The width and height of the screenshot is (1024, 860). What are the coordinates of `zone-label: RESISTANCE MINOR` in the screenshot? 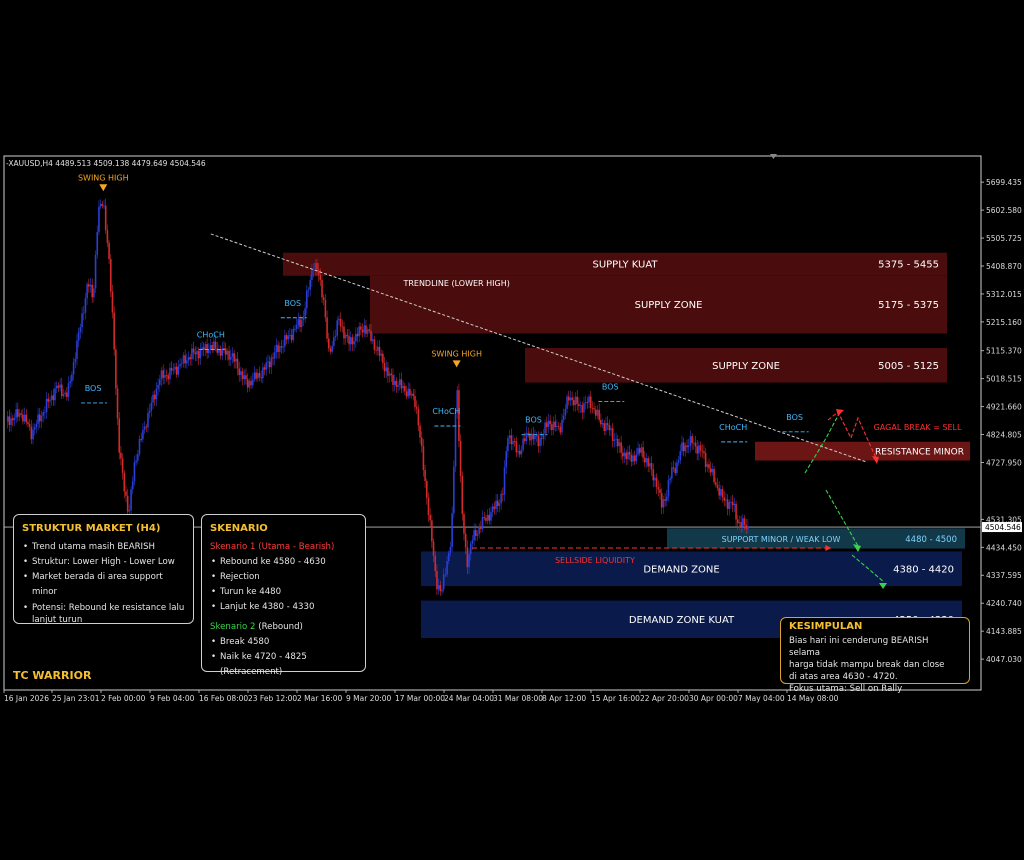 It's located at (919, 453).